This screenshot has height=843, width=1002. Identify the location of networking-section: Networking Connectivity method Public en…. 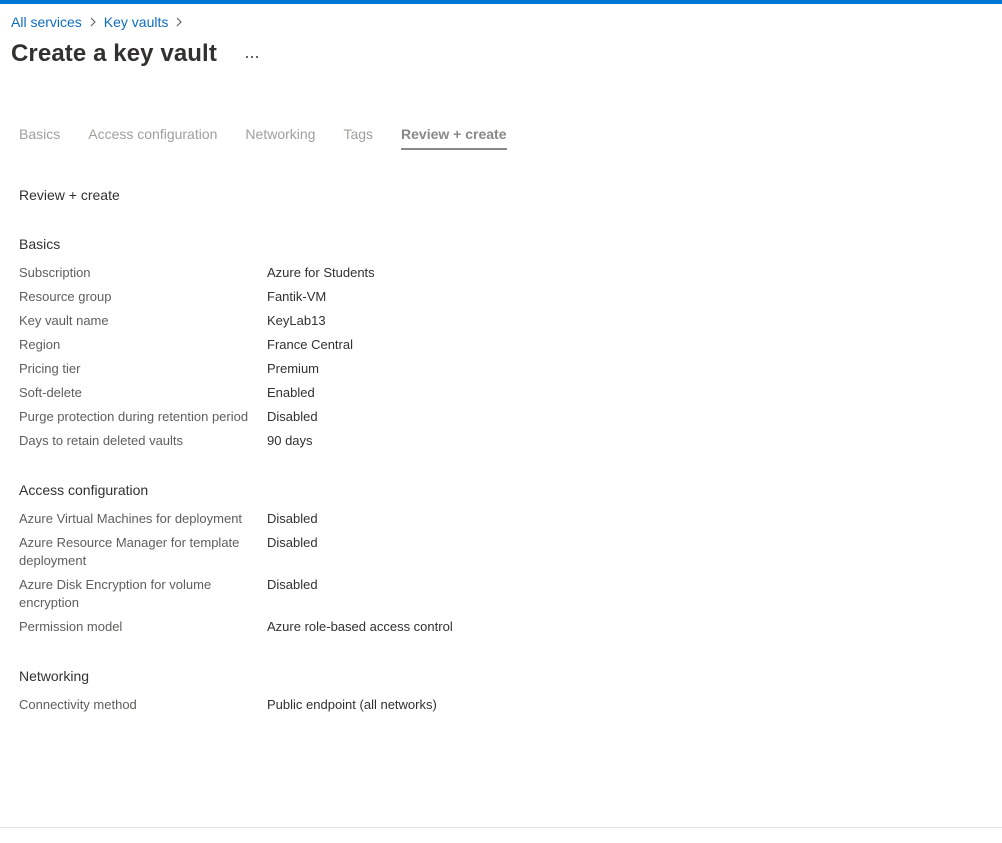
(369, 690).